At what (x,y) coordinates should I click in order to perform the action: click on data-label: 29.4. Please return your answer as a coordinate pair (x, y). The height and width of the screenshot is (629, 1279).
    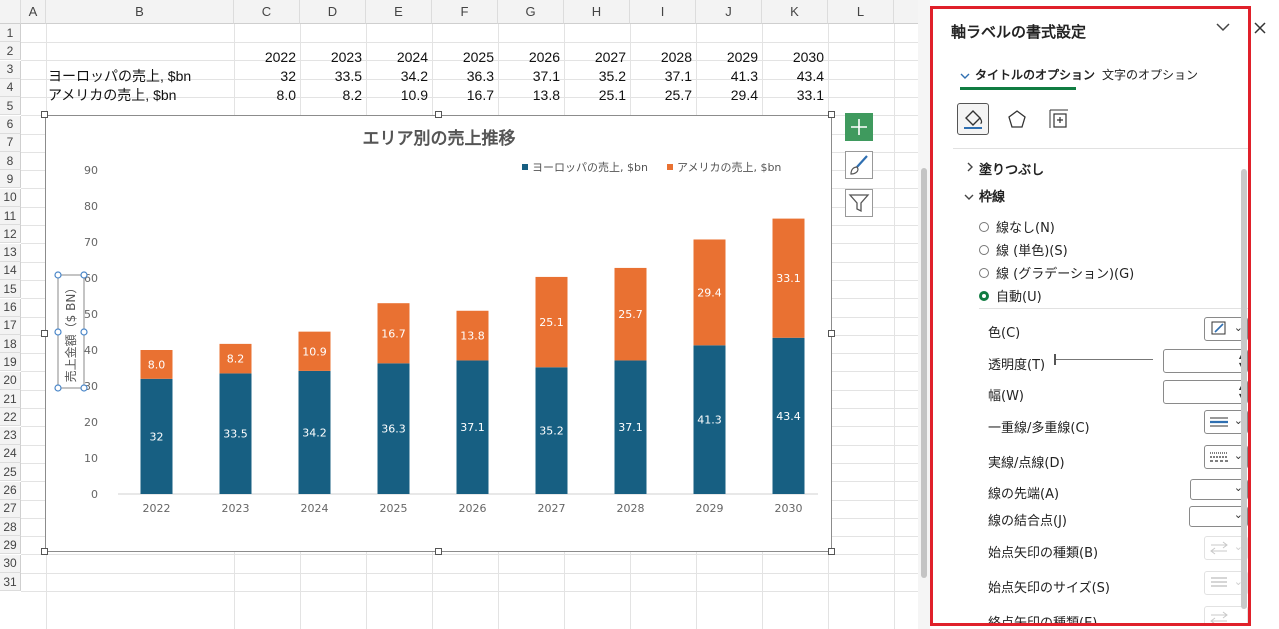
    Looking at the image, I should click on (709, 292).